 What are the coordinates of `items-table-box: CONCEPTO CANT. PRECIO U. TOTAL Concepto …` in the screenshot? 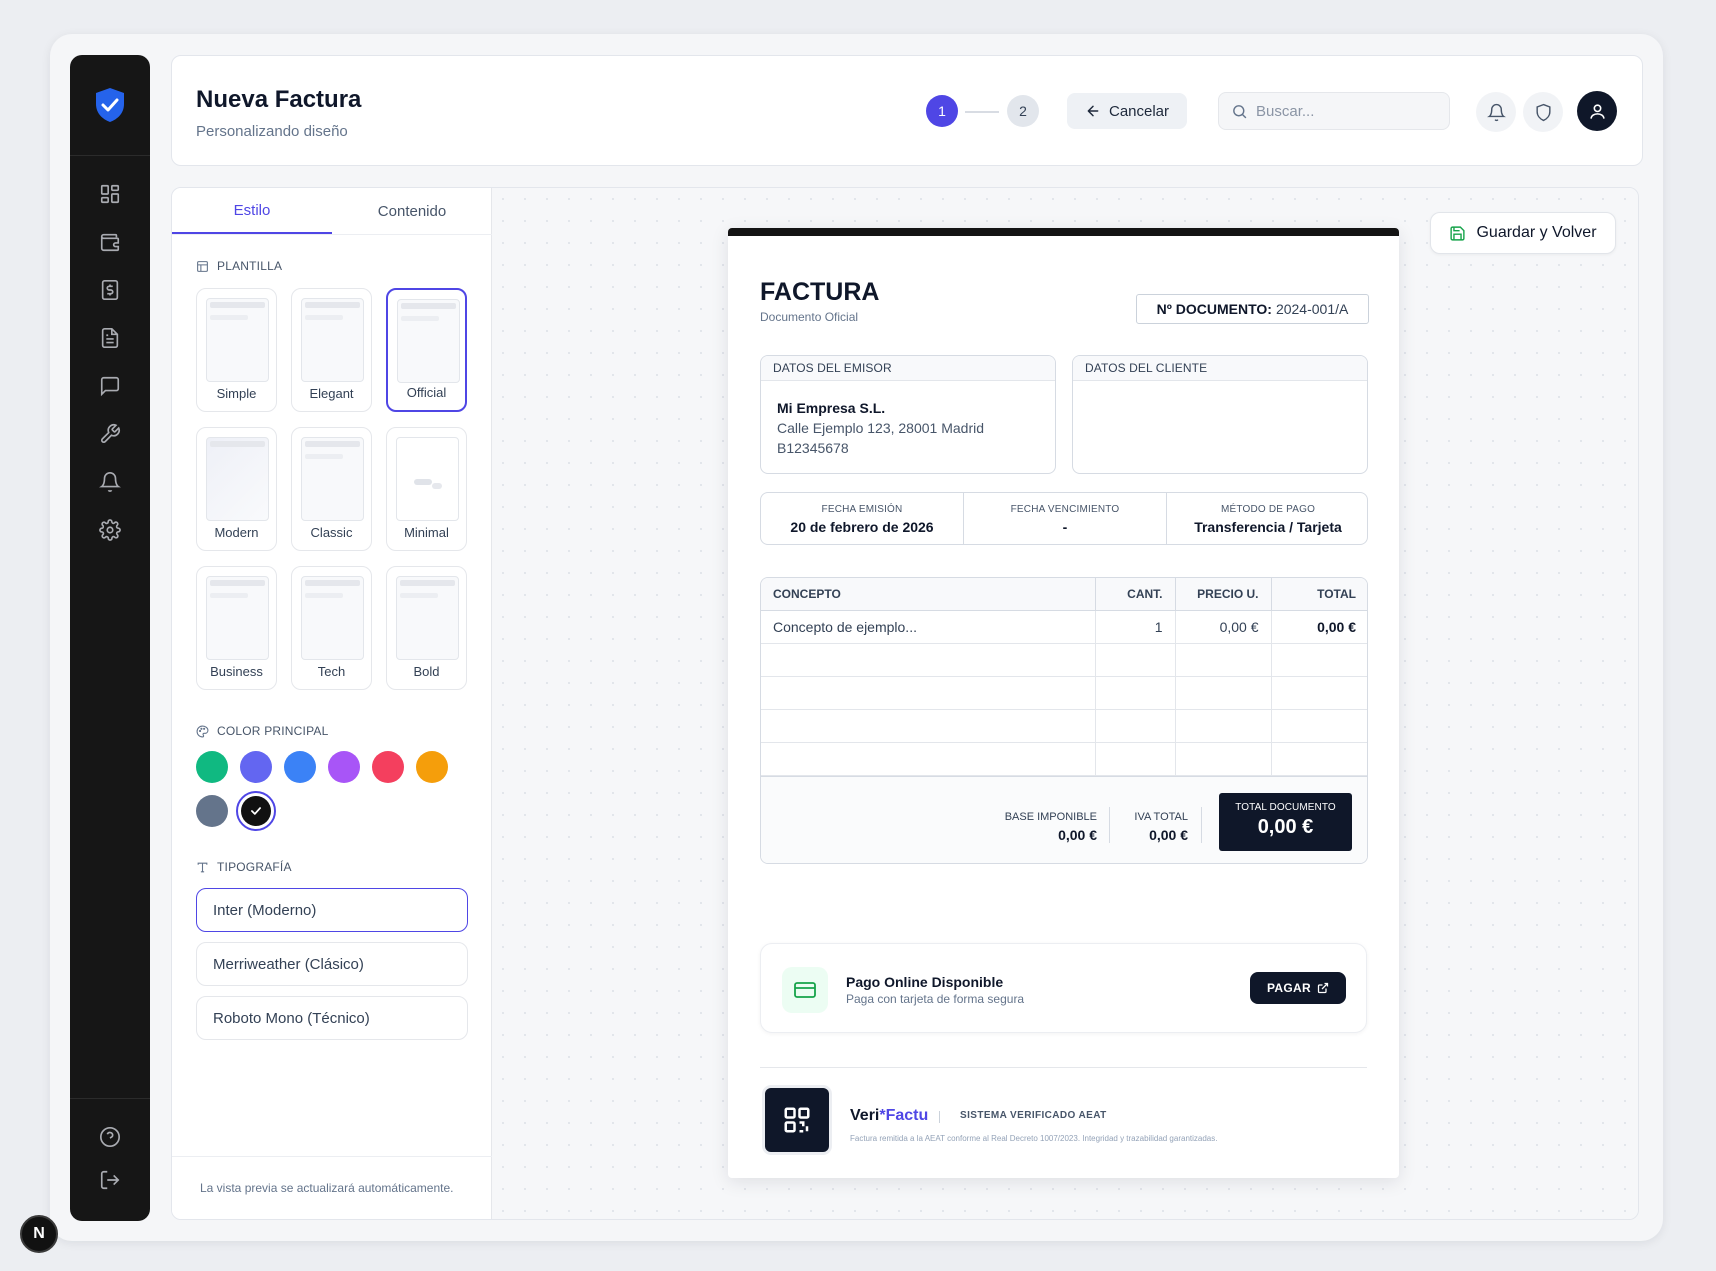 It's located at (1064, 720).